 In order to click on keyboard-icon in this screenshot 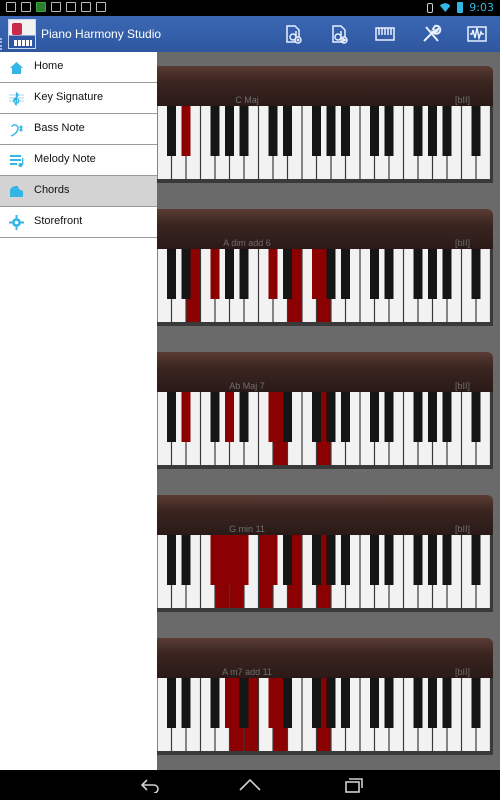, I will do `click(385, 34)`.